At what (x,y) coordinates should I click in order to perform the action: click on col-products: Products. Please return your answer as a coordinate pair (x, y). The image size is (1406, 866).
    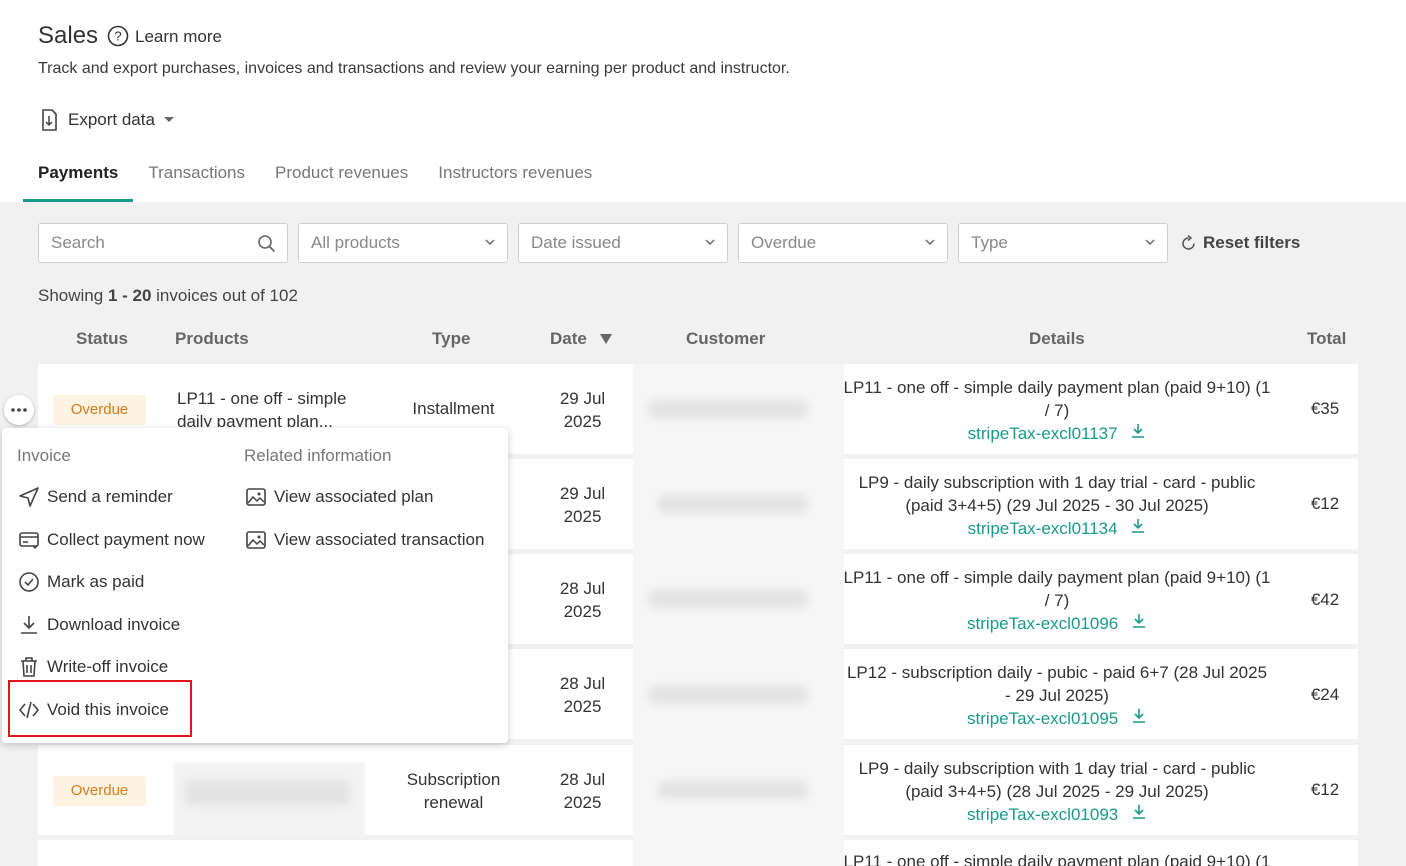
    Looking at the image, I should click on (212, 338).